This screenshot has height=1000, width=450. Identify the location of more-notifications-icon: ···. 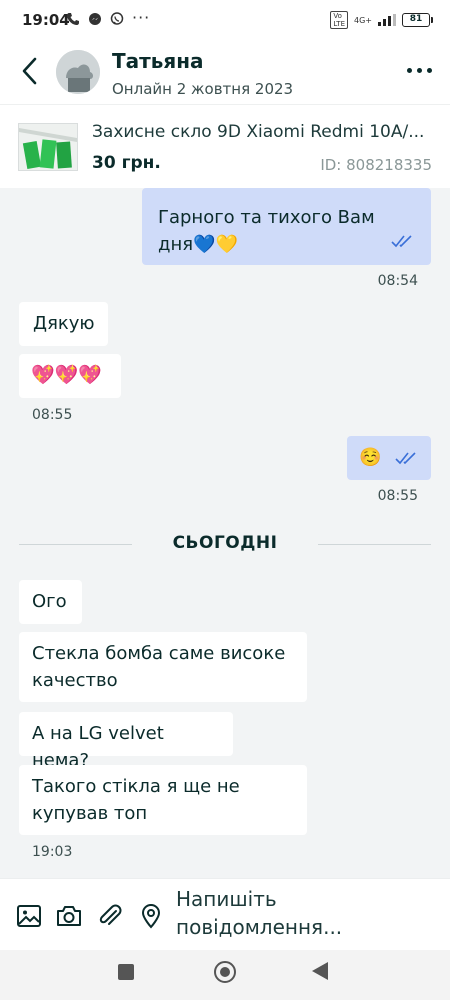
(141, 17).